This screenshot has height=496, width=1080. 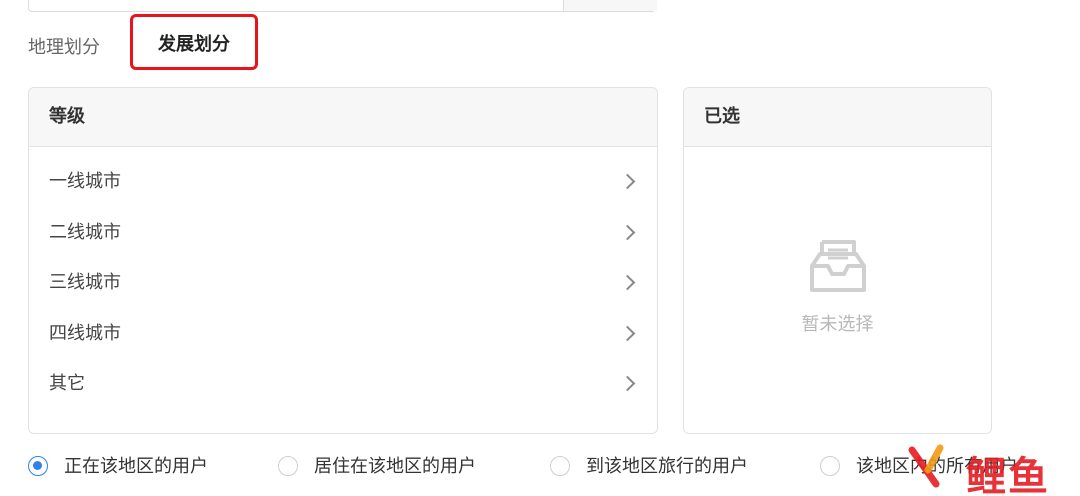 I want to click on inbox-icon, so click(x=837, y=266).